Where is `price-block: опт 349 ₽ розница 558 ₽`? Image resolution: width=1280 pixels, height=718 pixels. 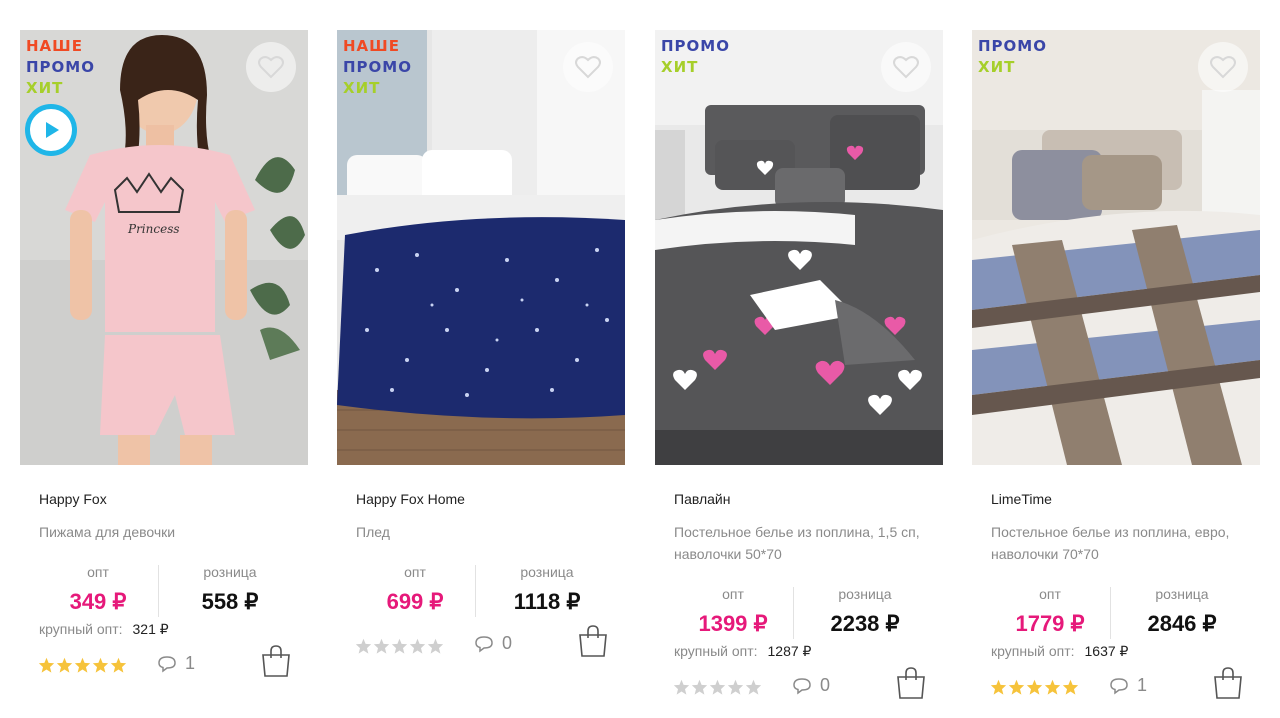
price-block: опт 349 ₽ розница 558 ₽ is located at coordinates (164, 593).